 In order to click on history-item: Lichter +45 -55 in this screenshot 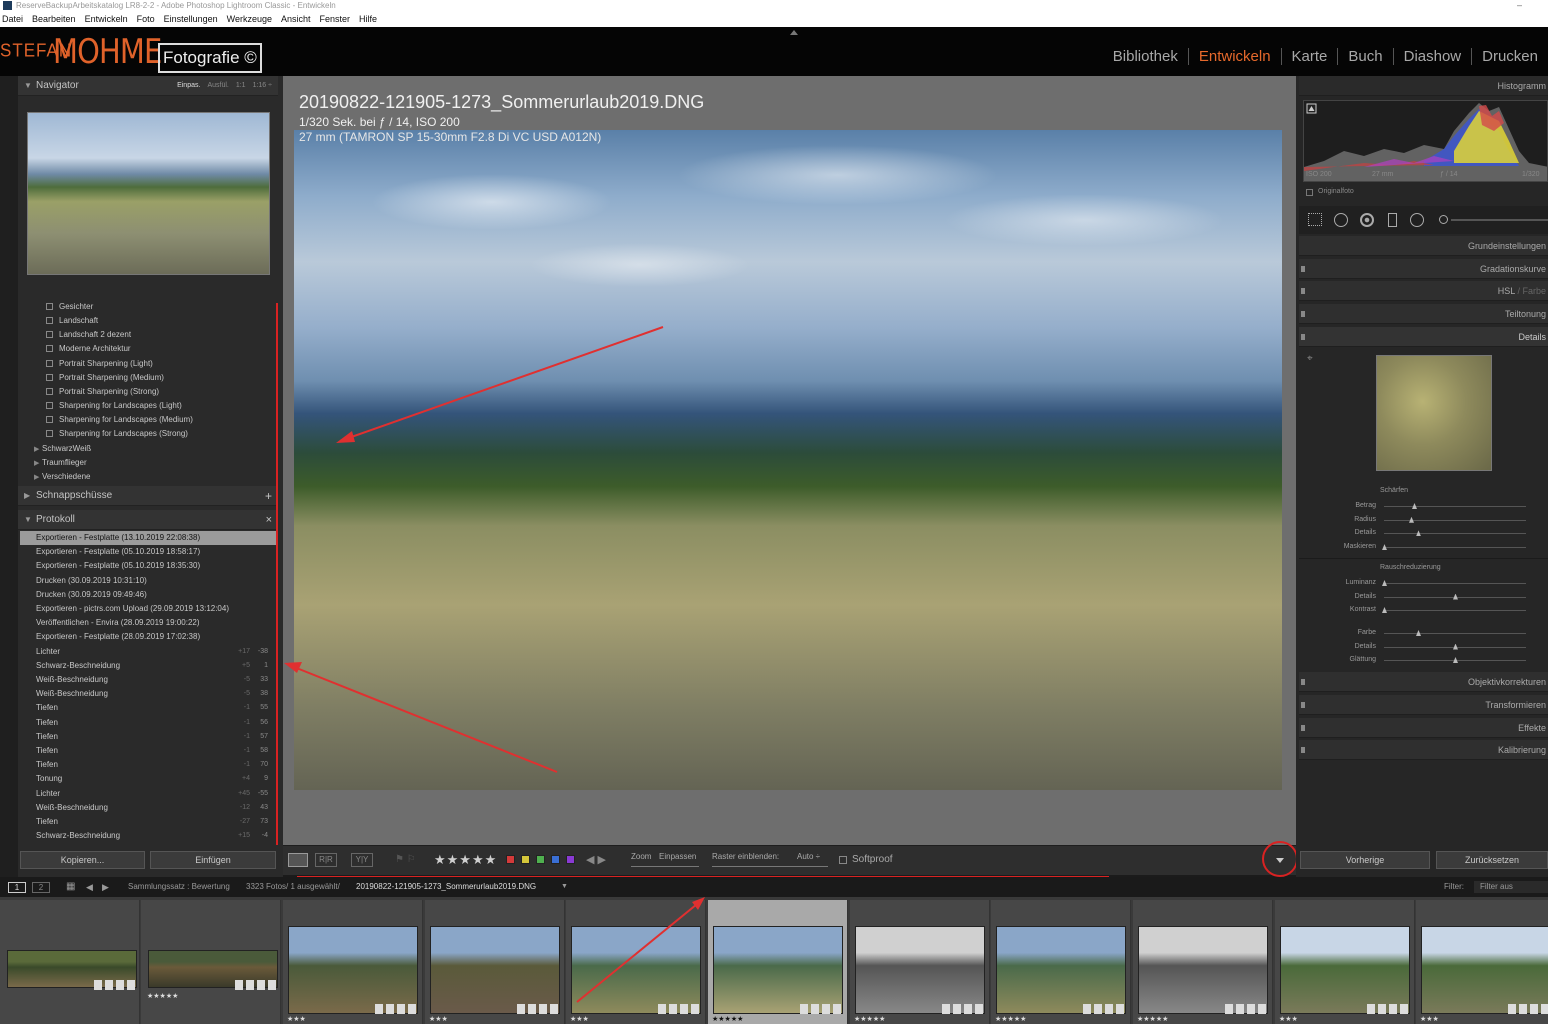, I will do `click(148, 794)`.